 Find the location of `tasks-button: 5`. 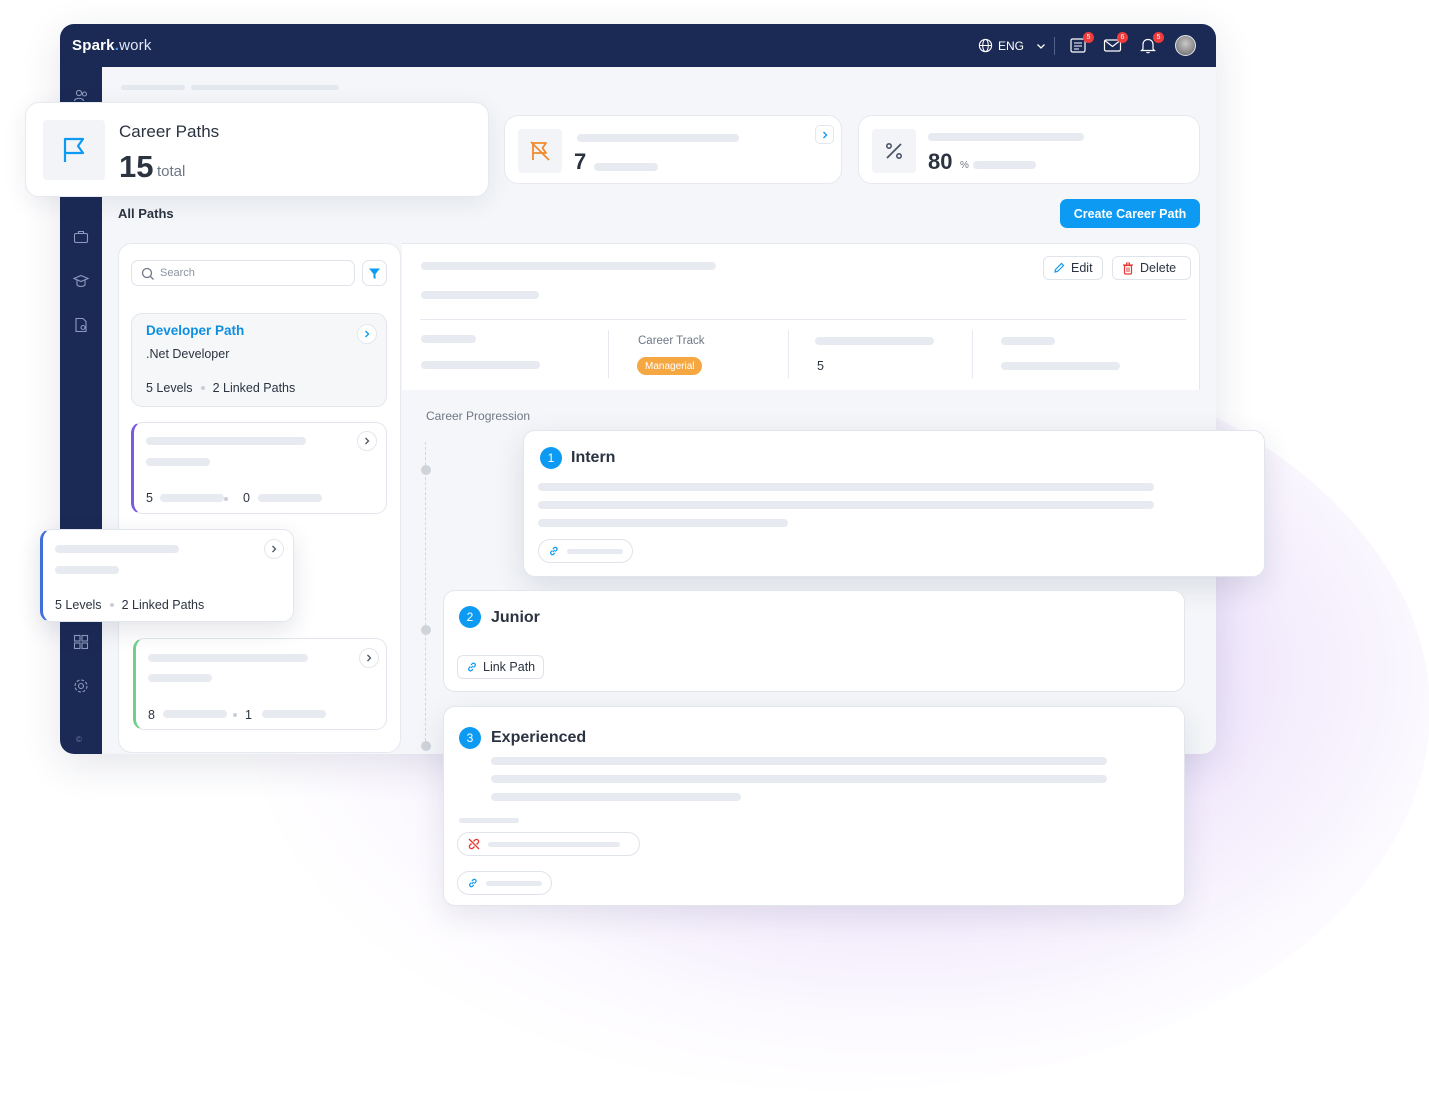

tasks-button: 5 is located at coordinates (1081, 44).